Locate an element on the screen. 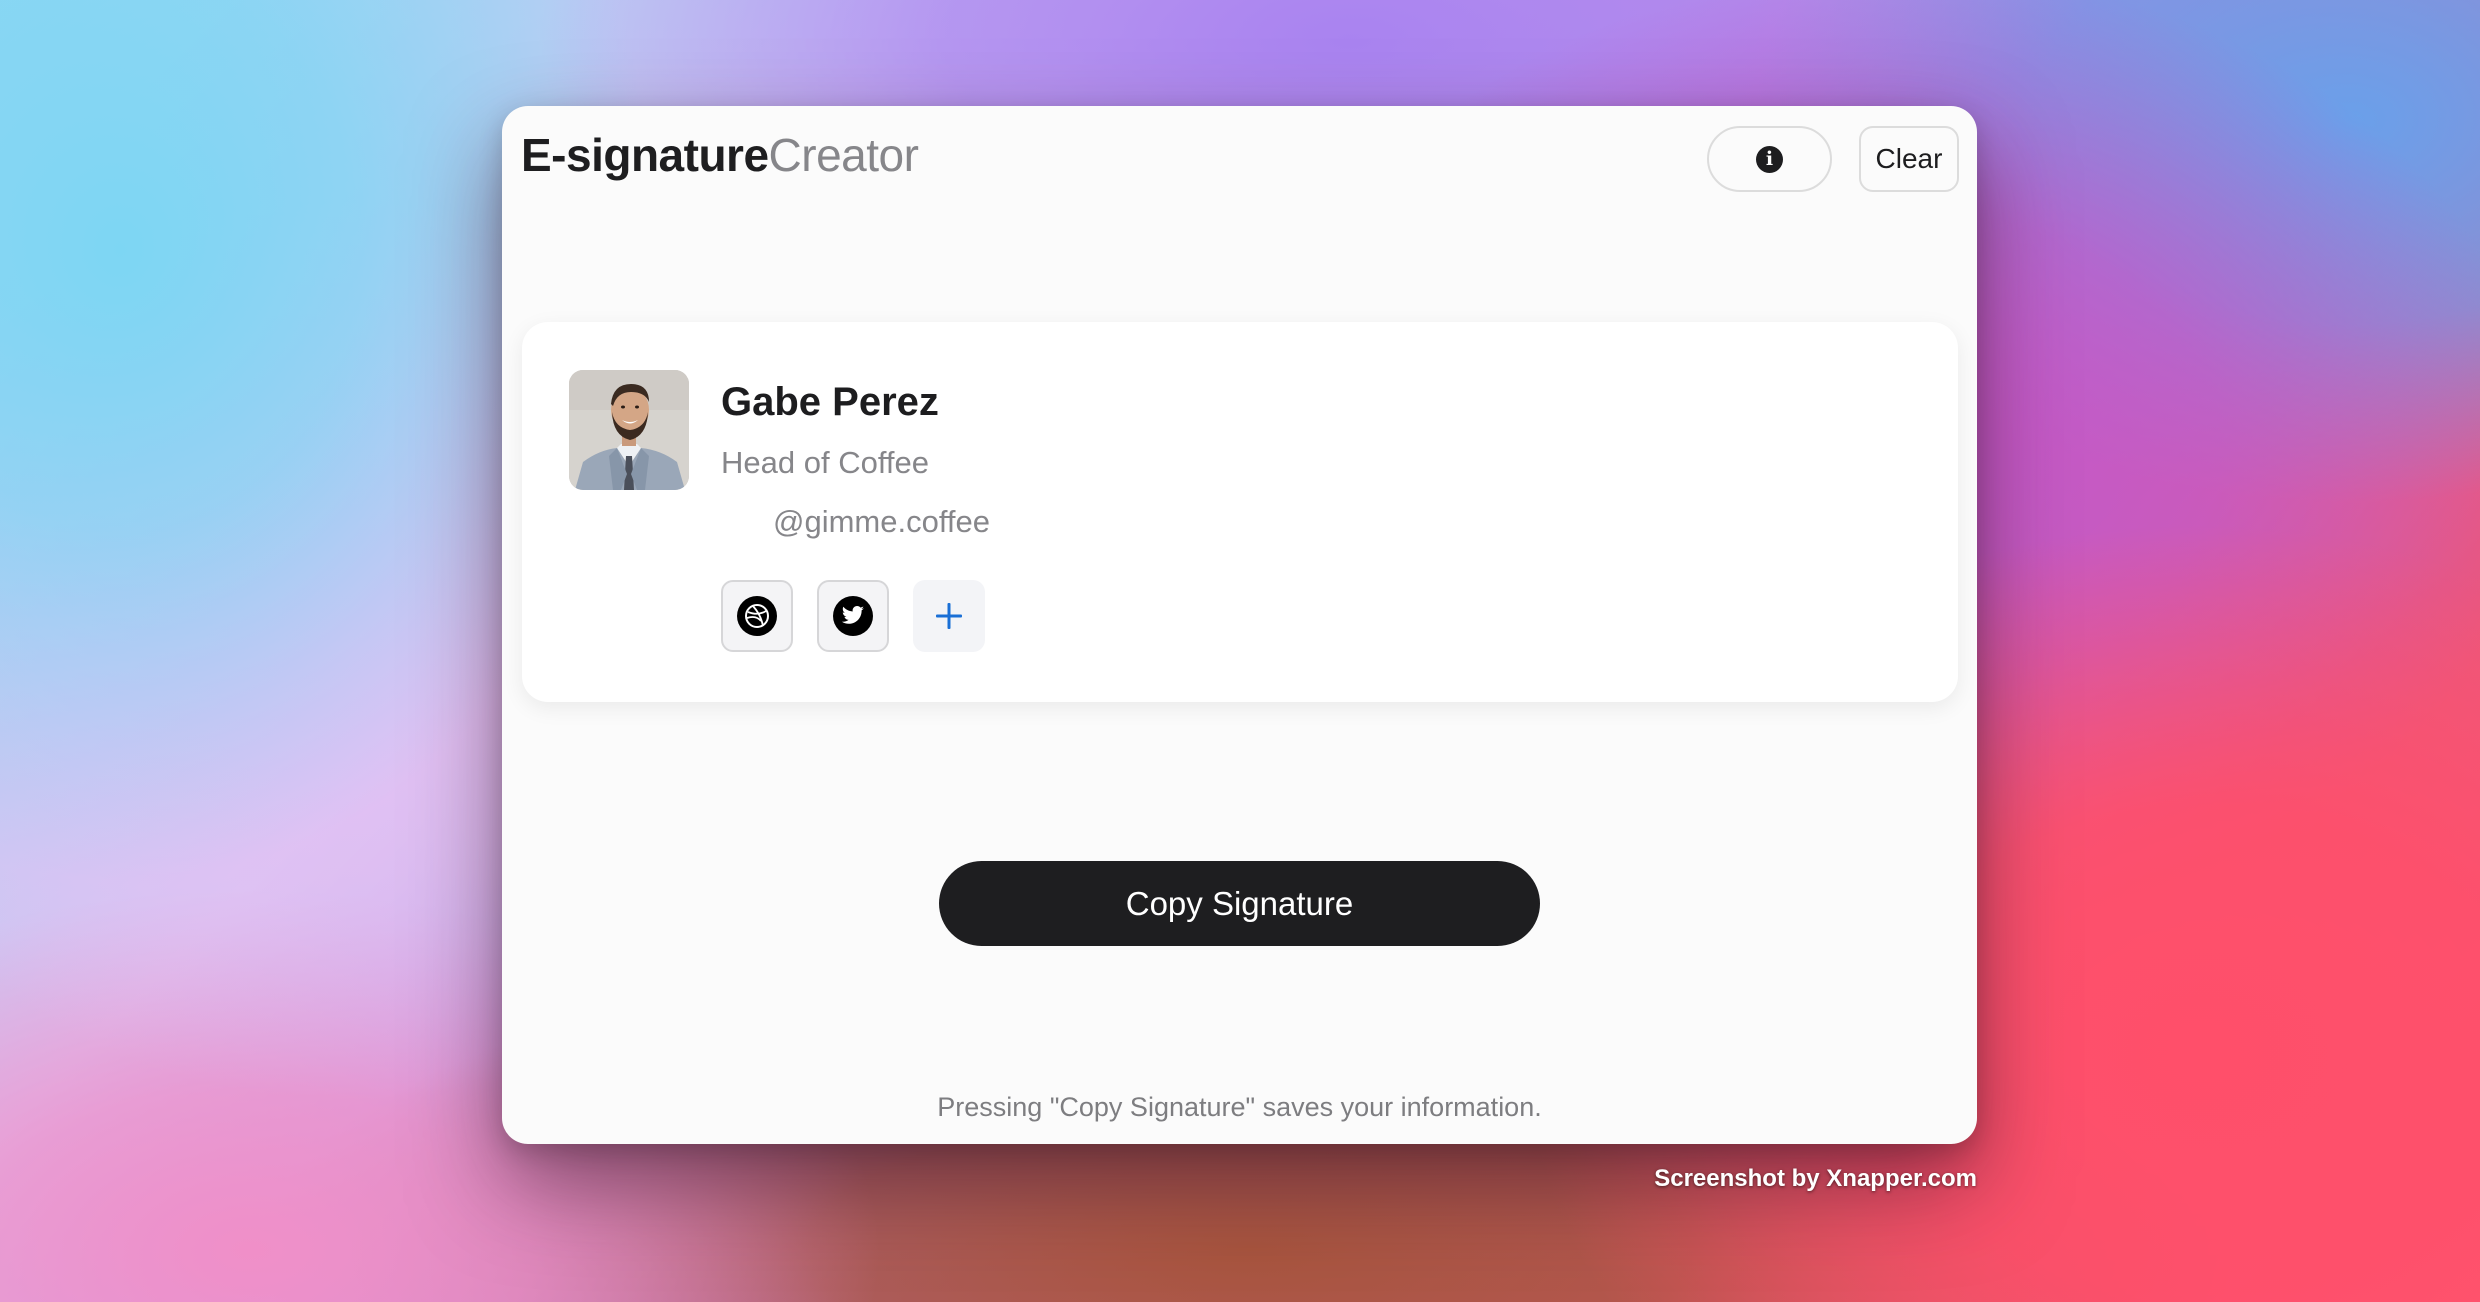 The height and width of the screenshot is (1302, 2480). signature-name: Gabe Perez is located at coordinates (830, 402).